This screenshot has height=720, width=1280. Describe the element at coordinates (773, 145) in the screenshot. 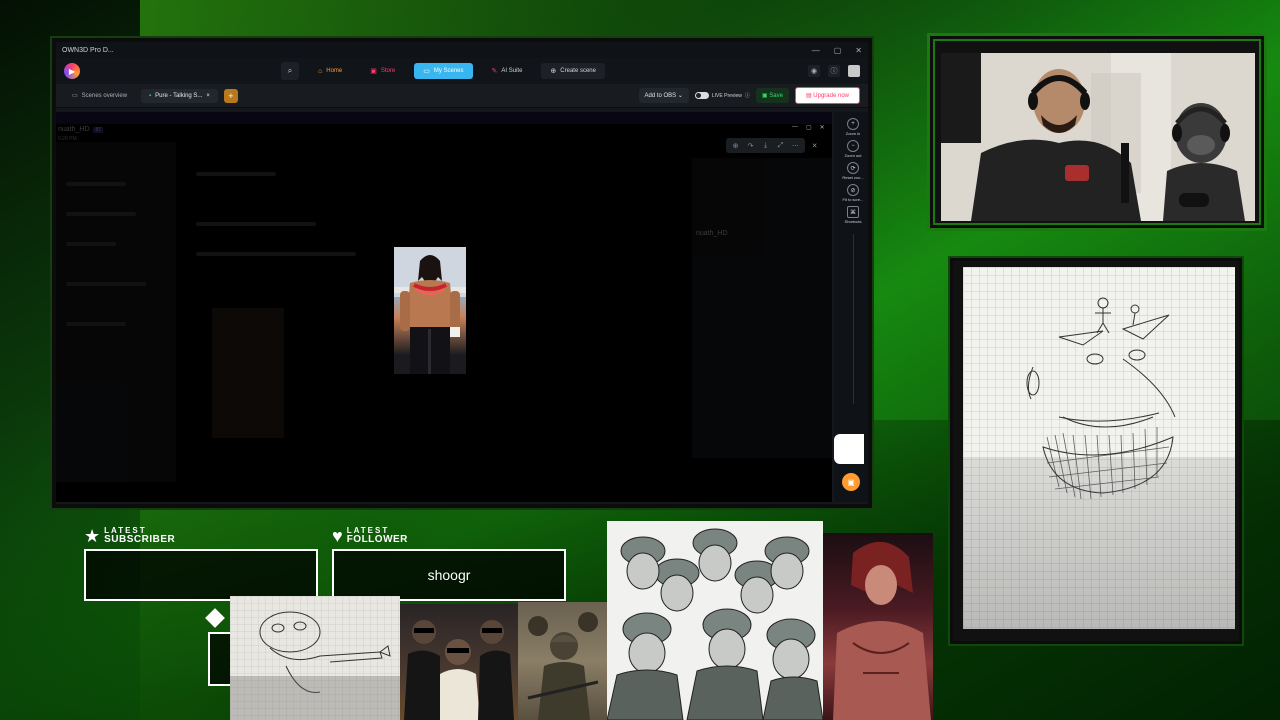

I see `canvas-toolbar: ⊕ ↷ ⤓ ⤢ ⋯ ✕` at that location.